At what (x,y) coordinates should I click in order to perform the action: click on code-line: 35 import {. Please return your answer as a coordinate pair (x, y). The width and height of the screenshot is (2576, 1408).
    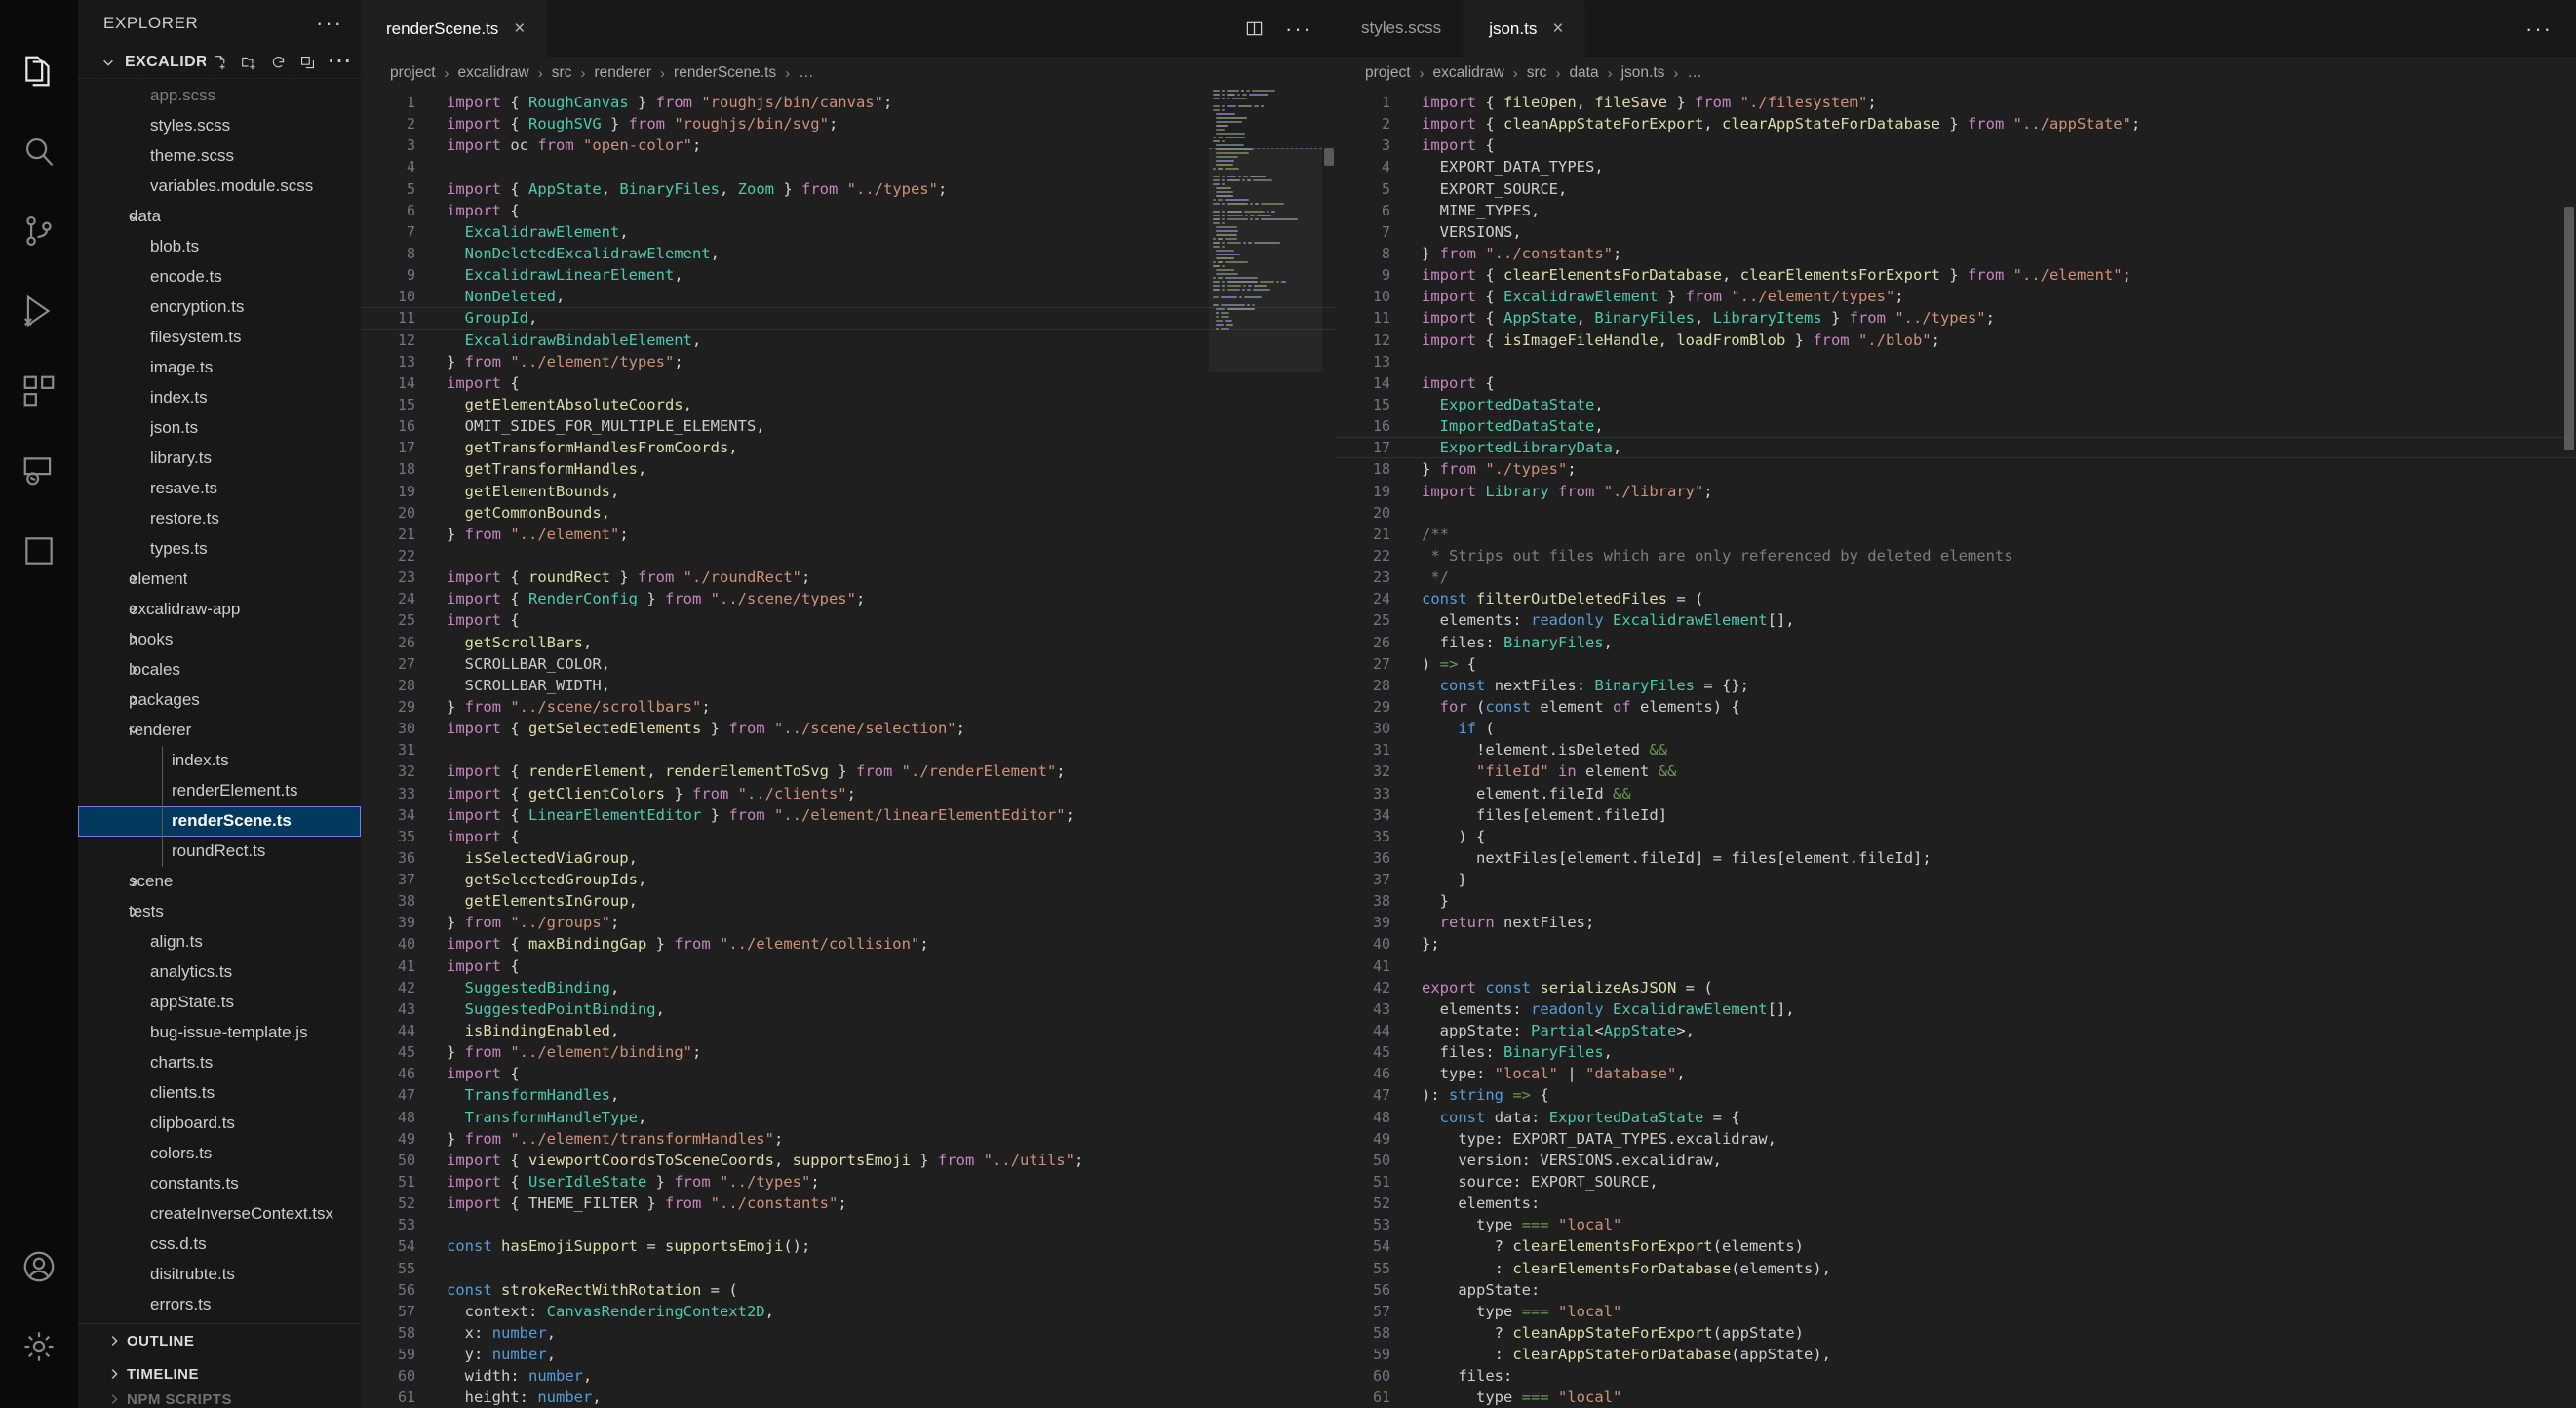
    Looking at the image, I should click on (848, 836).